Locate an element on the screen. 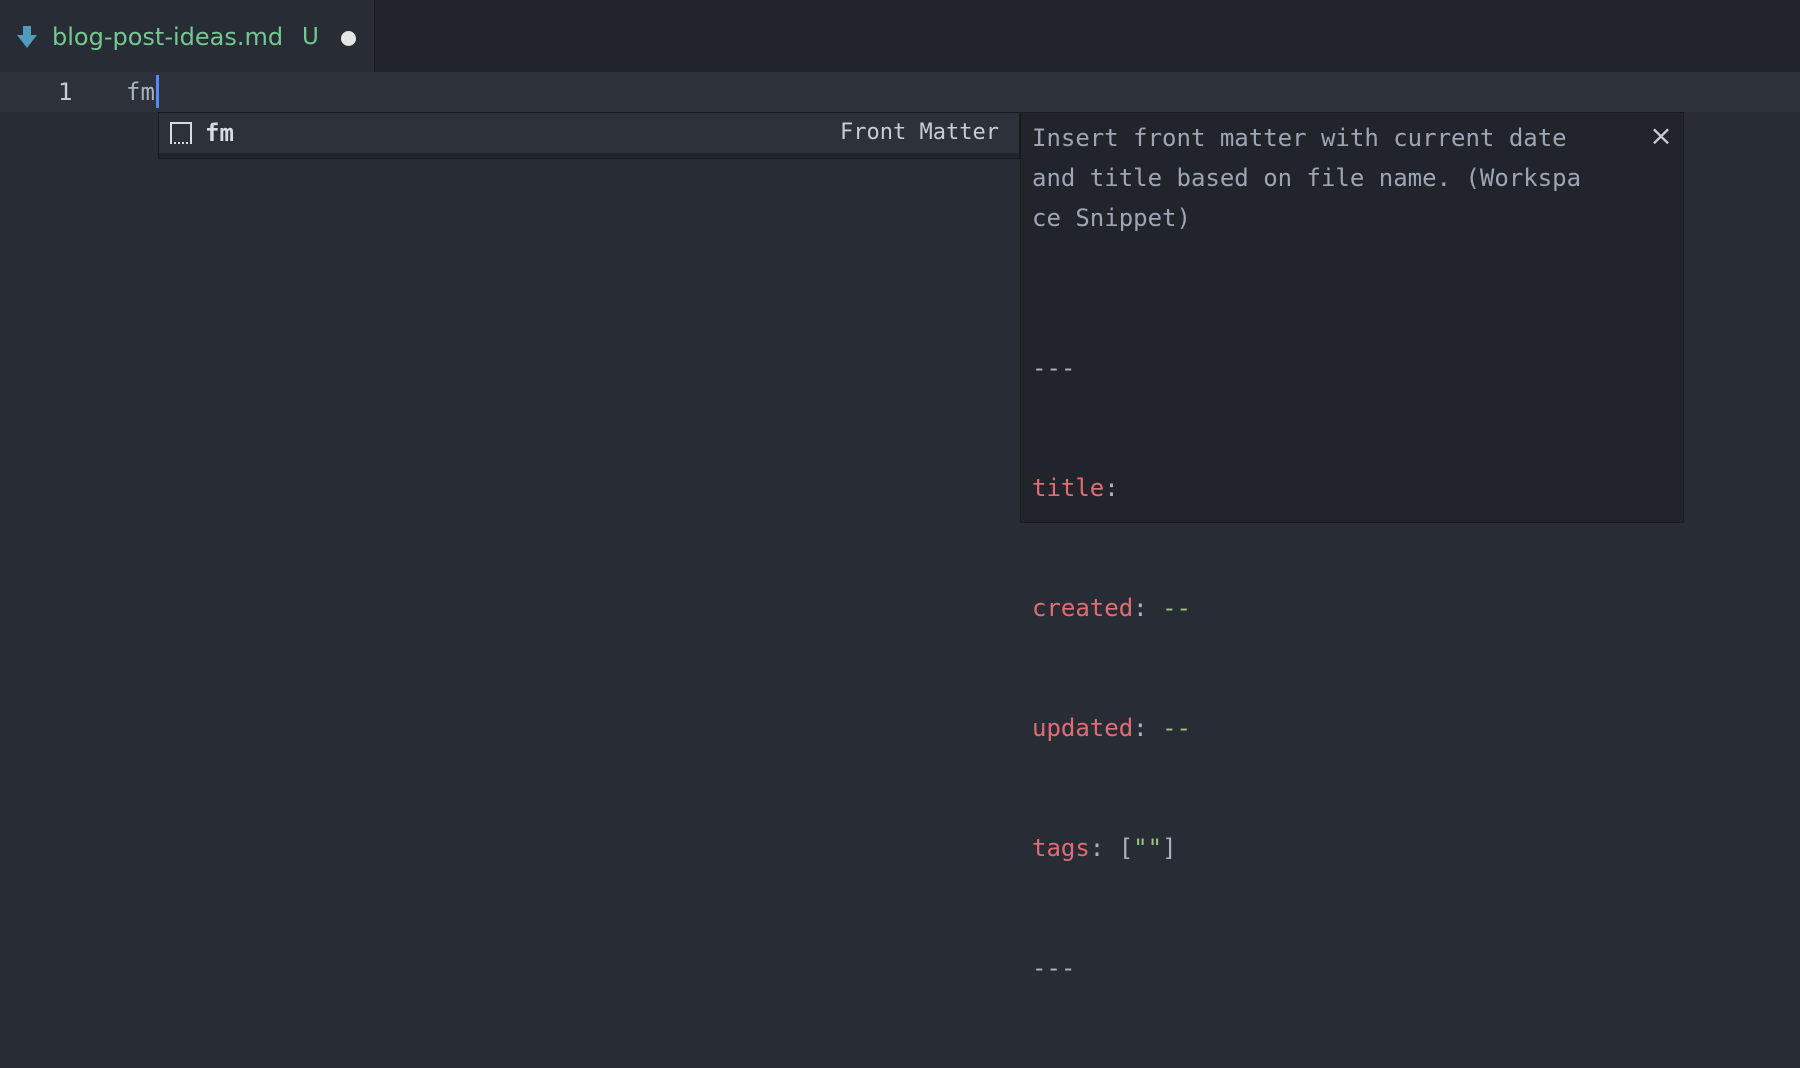  suggestion-detail: Front Matter is located at coordinates (919, 132).